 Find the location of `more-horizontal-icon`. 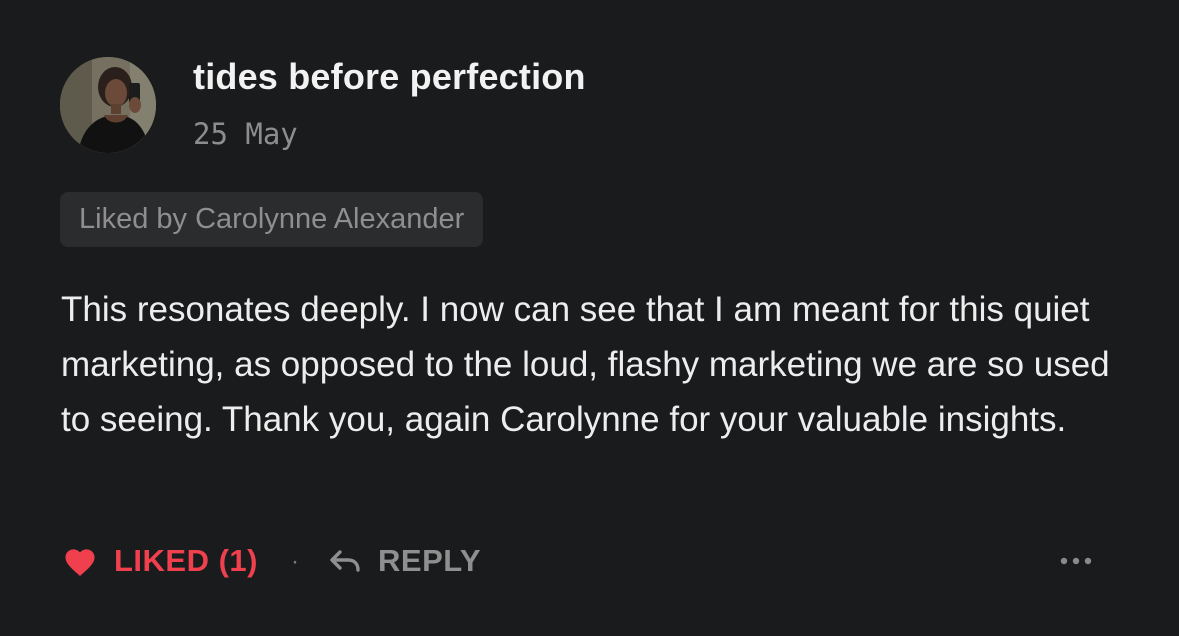

more-horizontal-icon is located at coordinates (1076, 561).